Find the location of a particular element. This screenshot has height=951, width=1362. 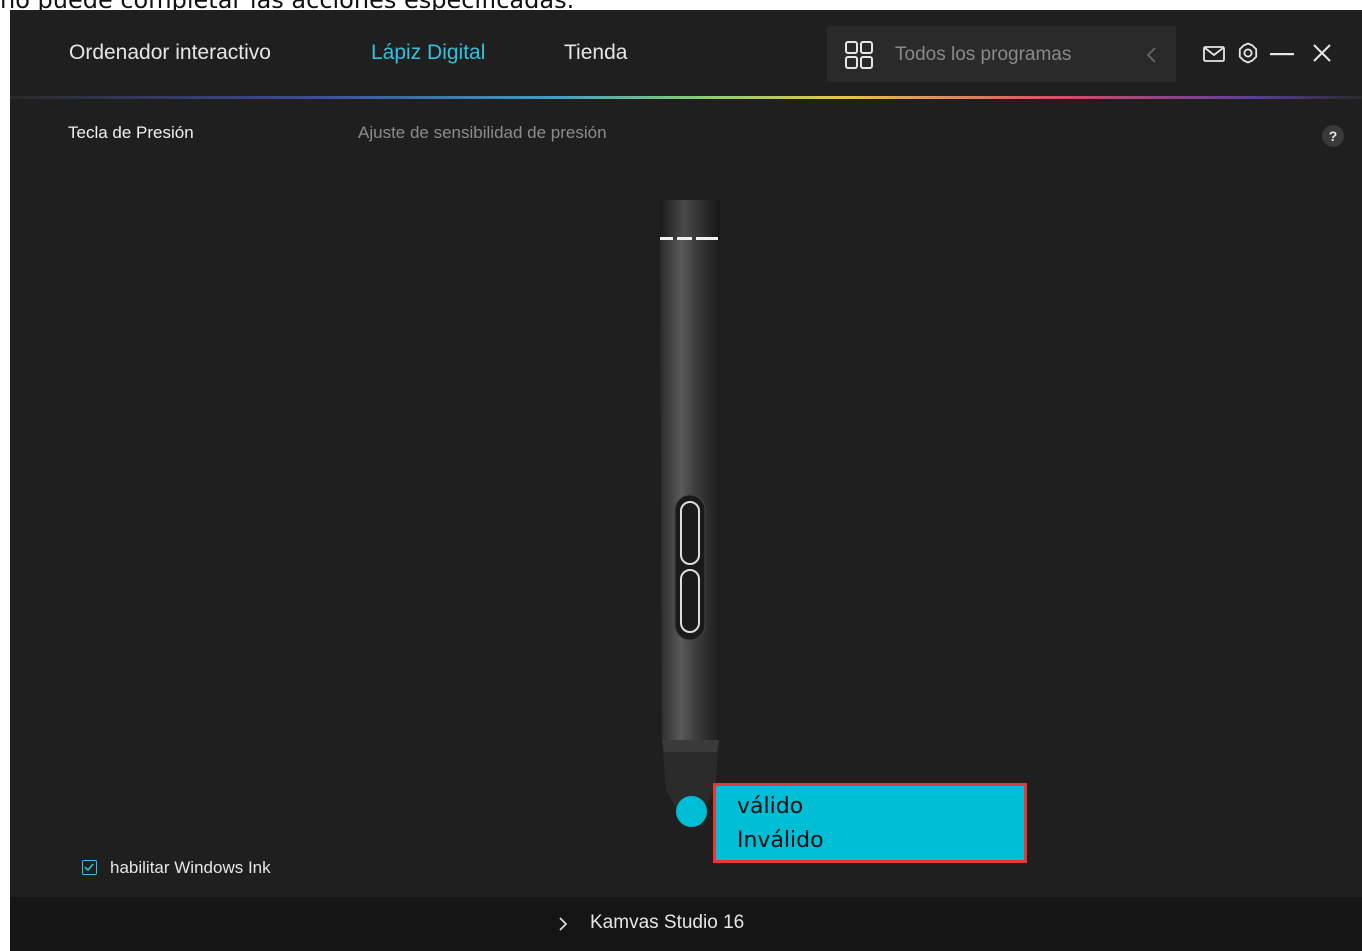

grid-icon is located at coordinates (859, 55).